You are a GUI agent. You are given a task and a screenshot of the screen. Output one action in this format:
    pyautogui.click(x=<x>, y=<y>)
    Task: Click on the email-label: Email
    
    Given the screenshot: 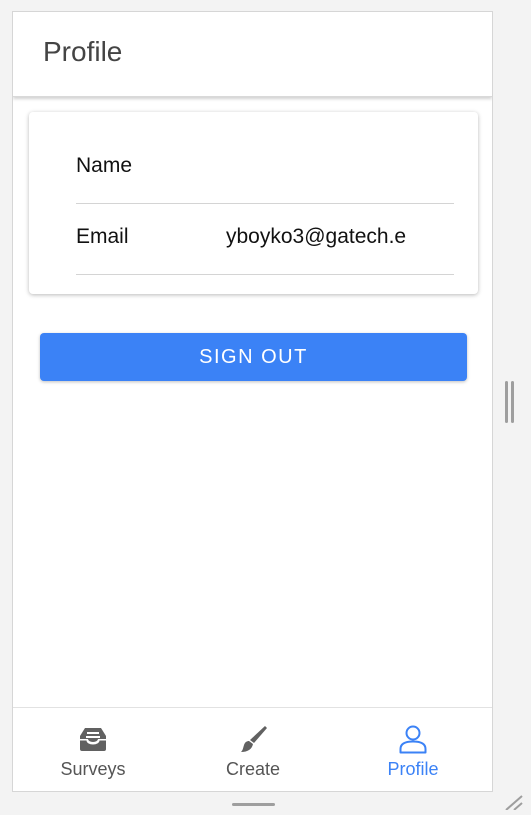 What is the action you would take?
    pyautogui.click(x=102, y=236)
    